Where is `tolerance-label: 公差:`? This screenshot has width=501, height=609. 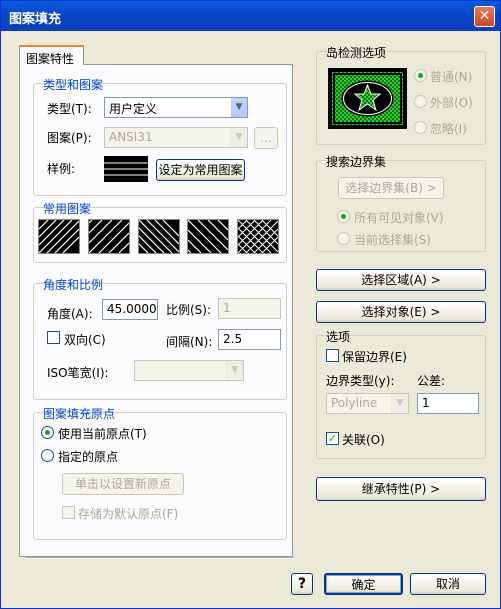
tolerance-label: 公差: is located at coordinates (431, 381).